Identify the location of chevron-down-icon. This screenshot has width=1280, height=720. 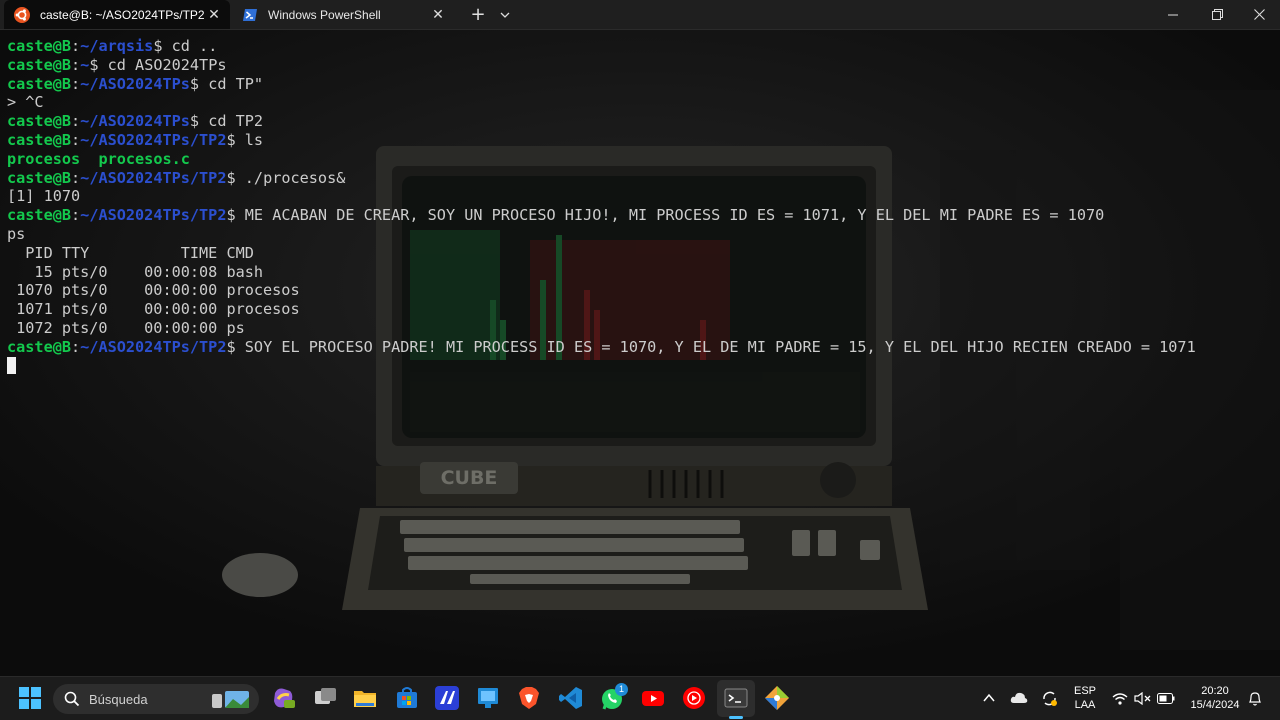
(505, 15).